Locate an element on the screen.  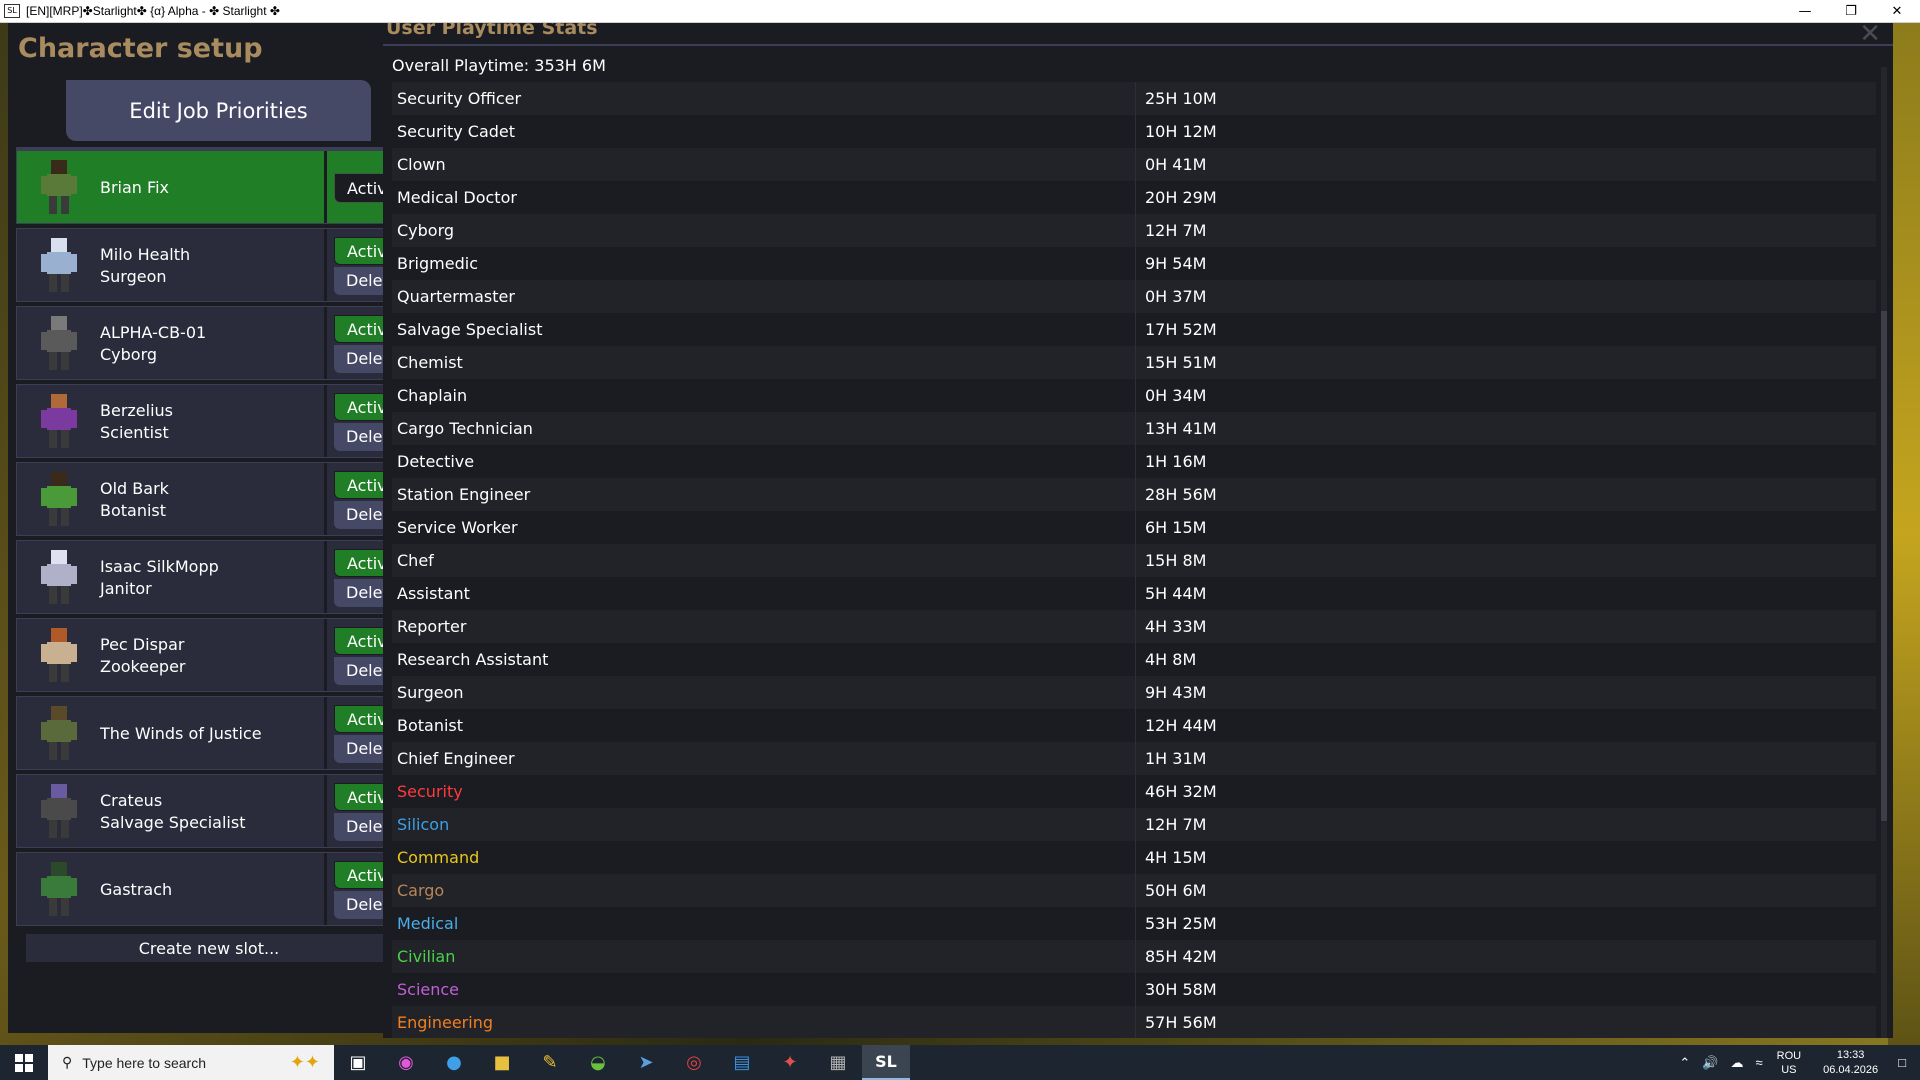
character-job: Cyborg is located at coordinates (129, 354).